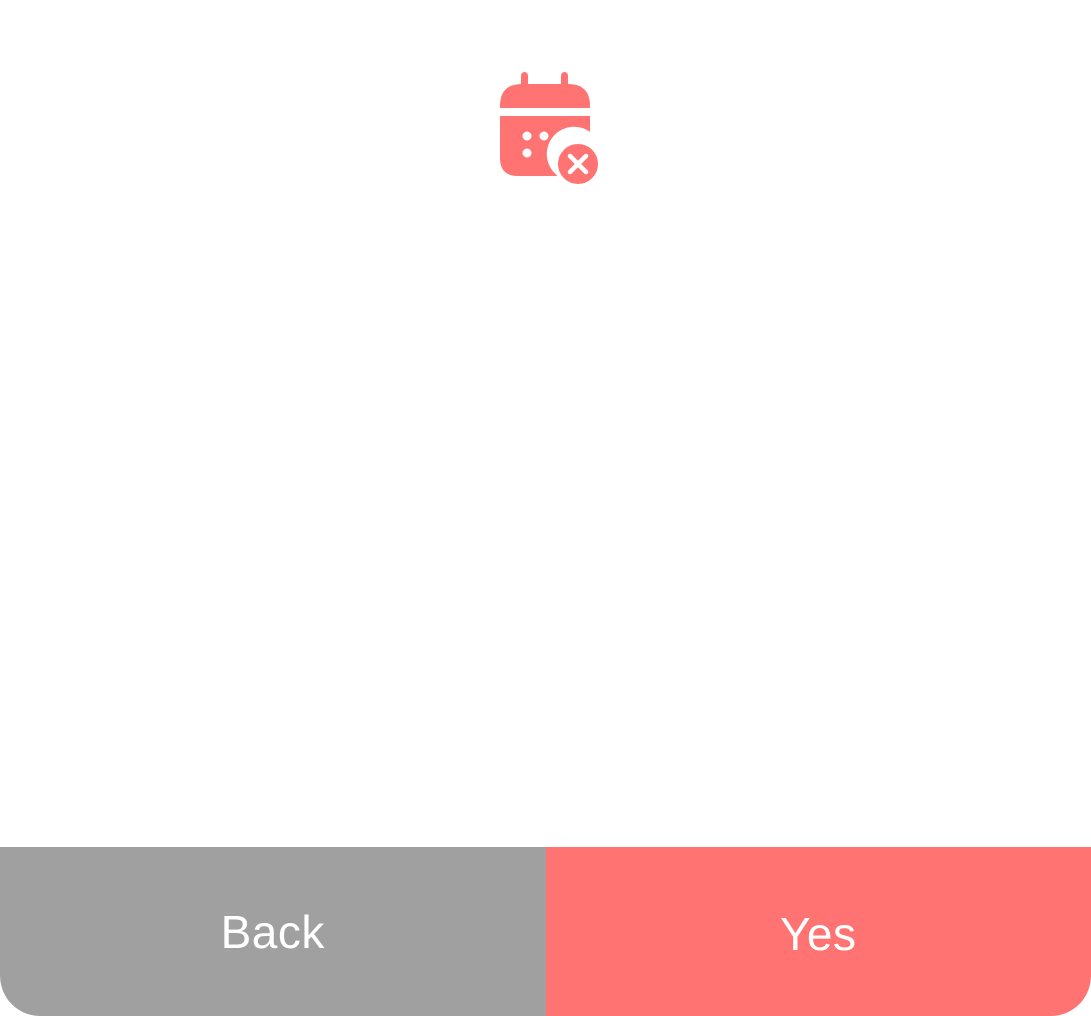 The image size is (1091, 1016). Describe the element at coordinates (551, 128) in the screenshot. I see `calendar-cancel-icon` at that location.